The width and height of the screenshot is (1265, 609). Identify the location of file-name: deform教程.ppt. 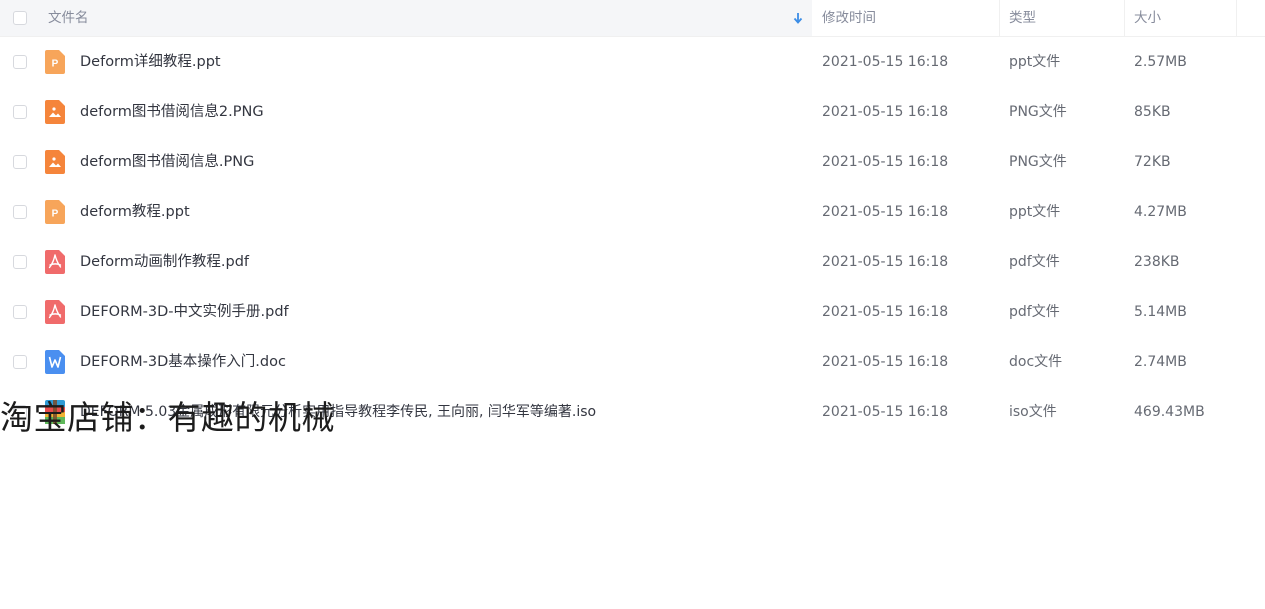
(135, 212).